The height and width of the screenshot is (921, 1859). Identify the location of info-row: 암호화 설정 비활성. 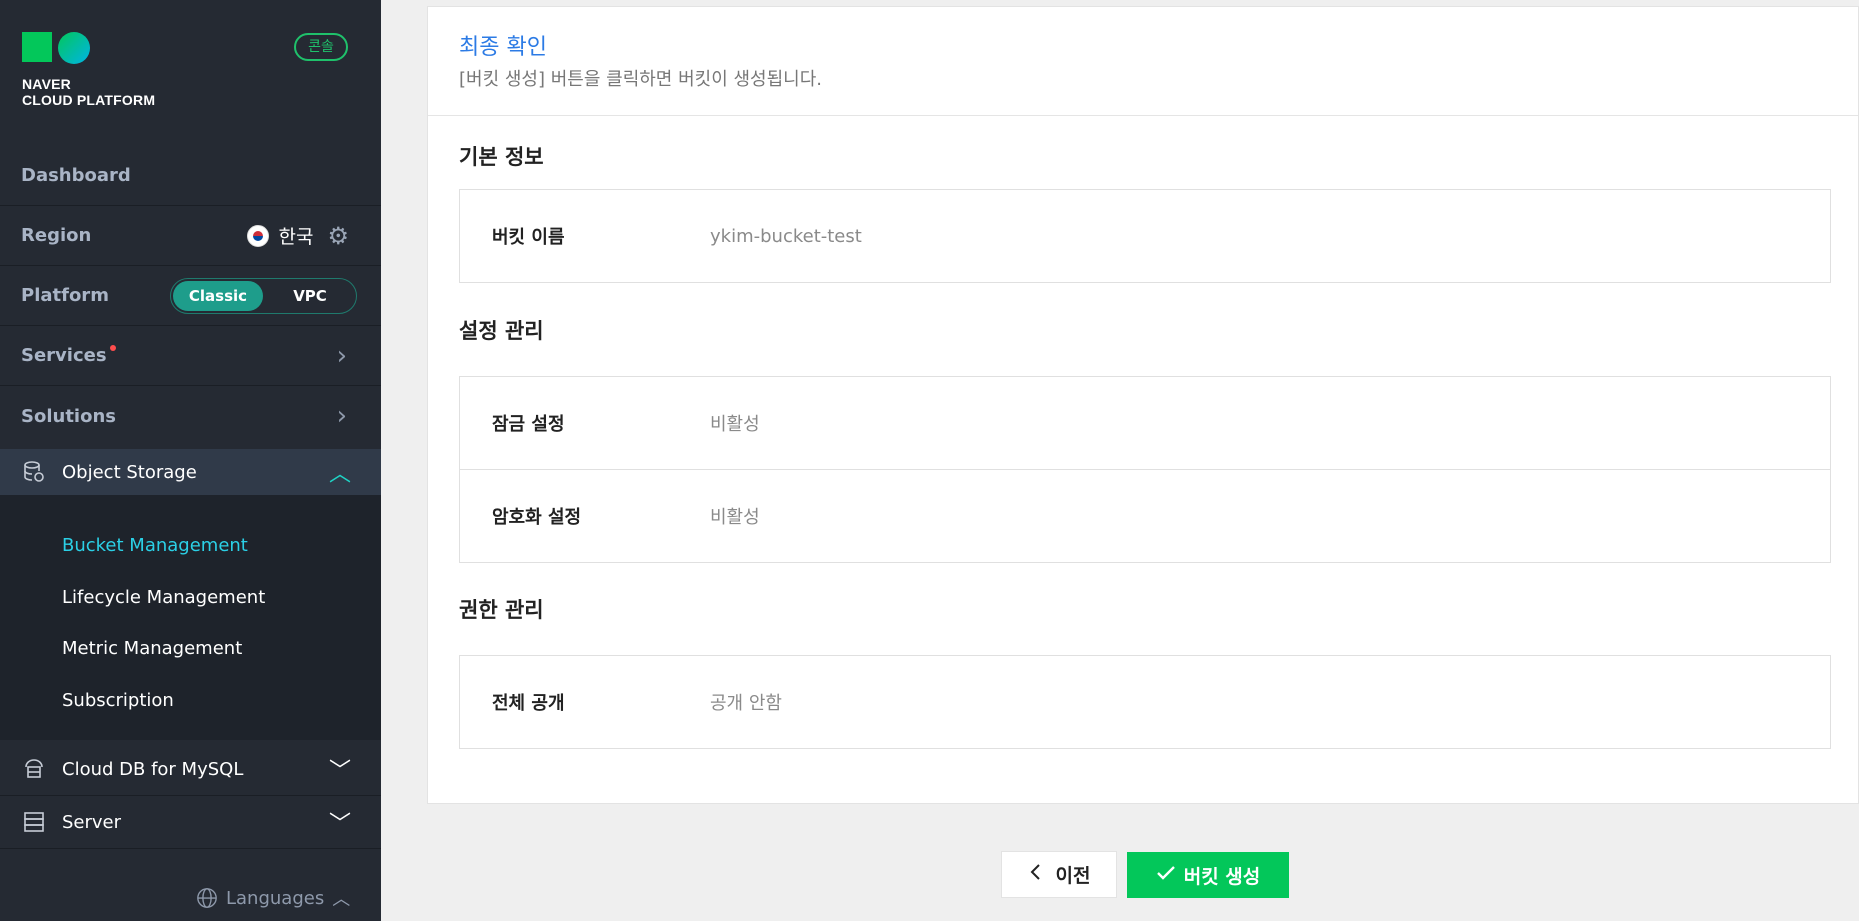
(1145, 515).